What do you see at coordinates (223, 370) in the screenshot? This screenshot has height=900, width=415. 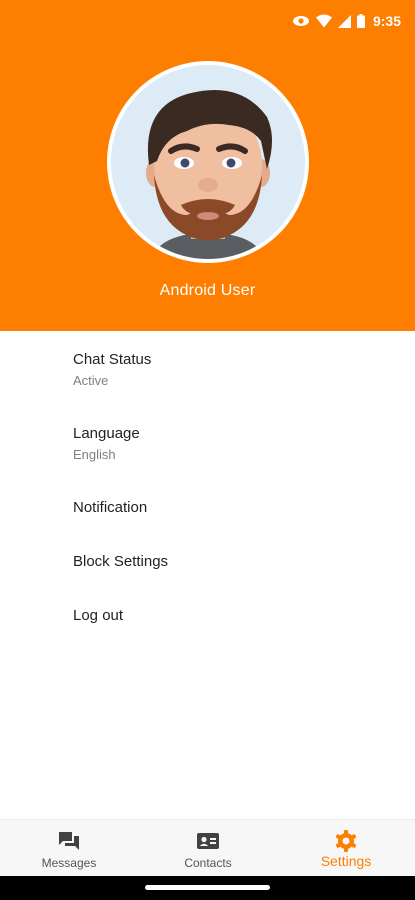 I see `setting-chat-status: Chat Status Active` at bounding box center [223, 370].